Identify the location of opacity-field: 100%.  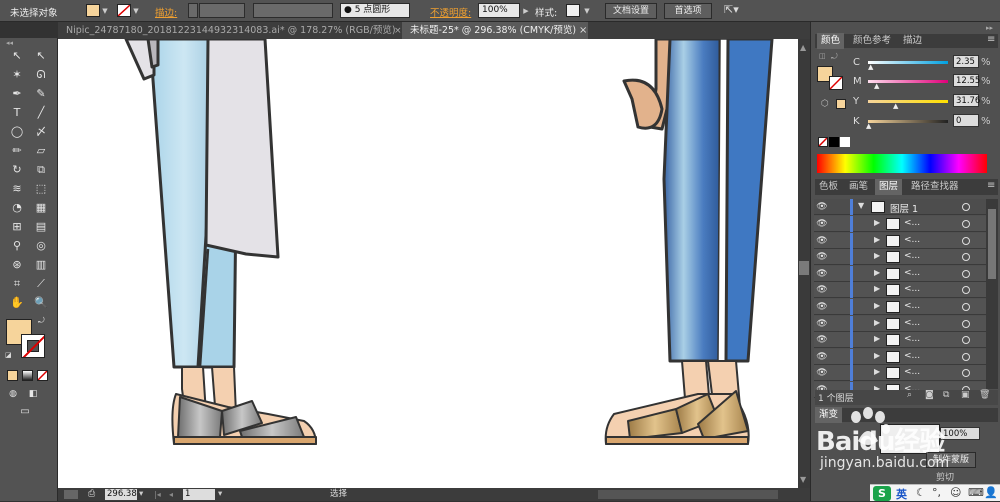
(499, 10).